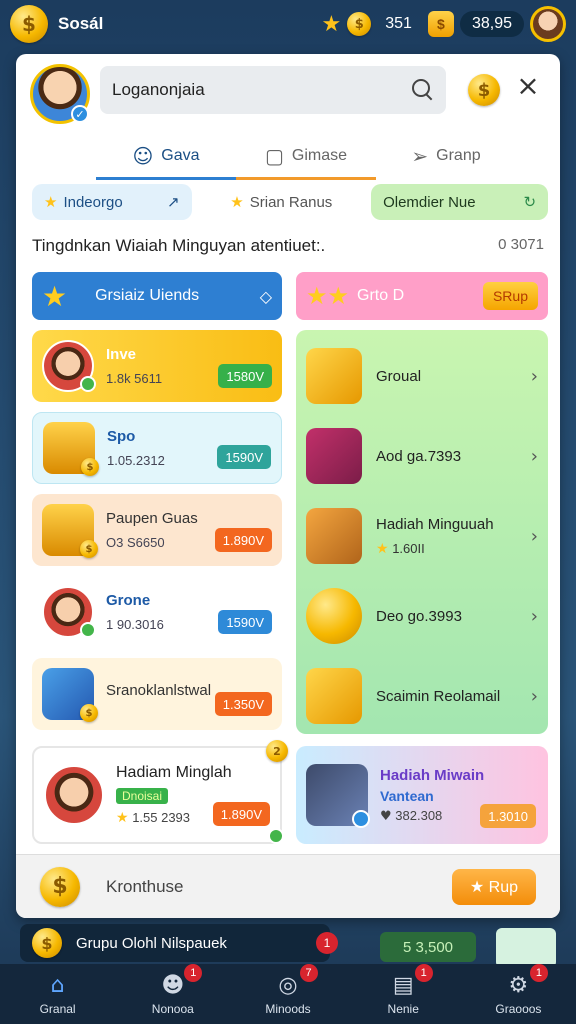 The image size is (576, 1024). Describe the element at coordinates (503, 887) in the screenshot. I see `footer-button-label: Rup` at that location.